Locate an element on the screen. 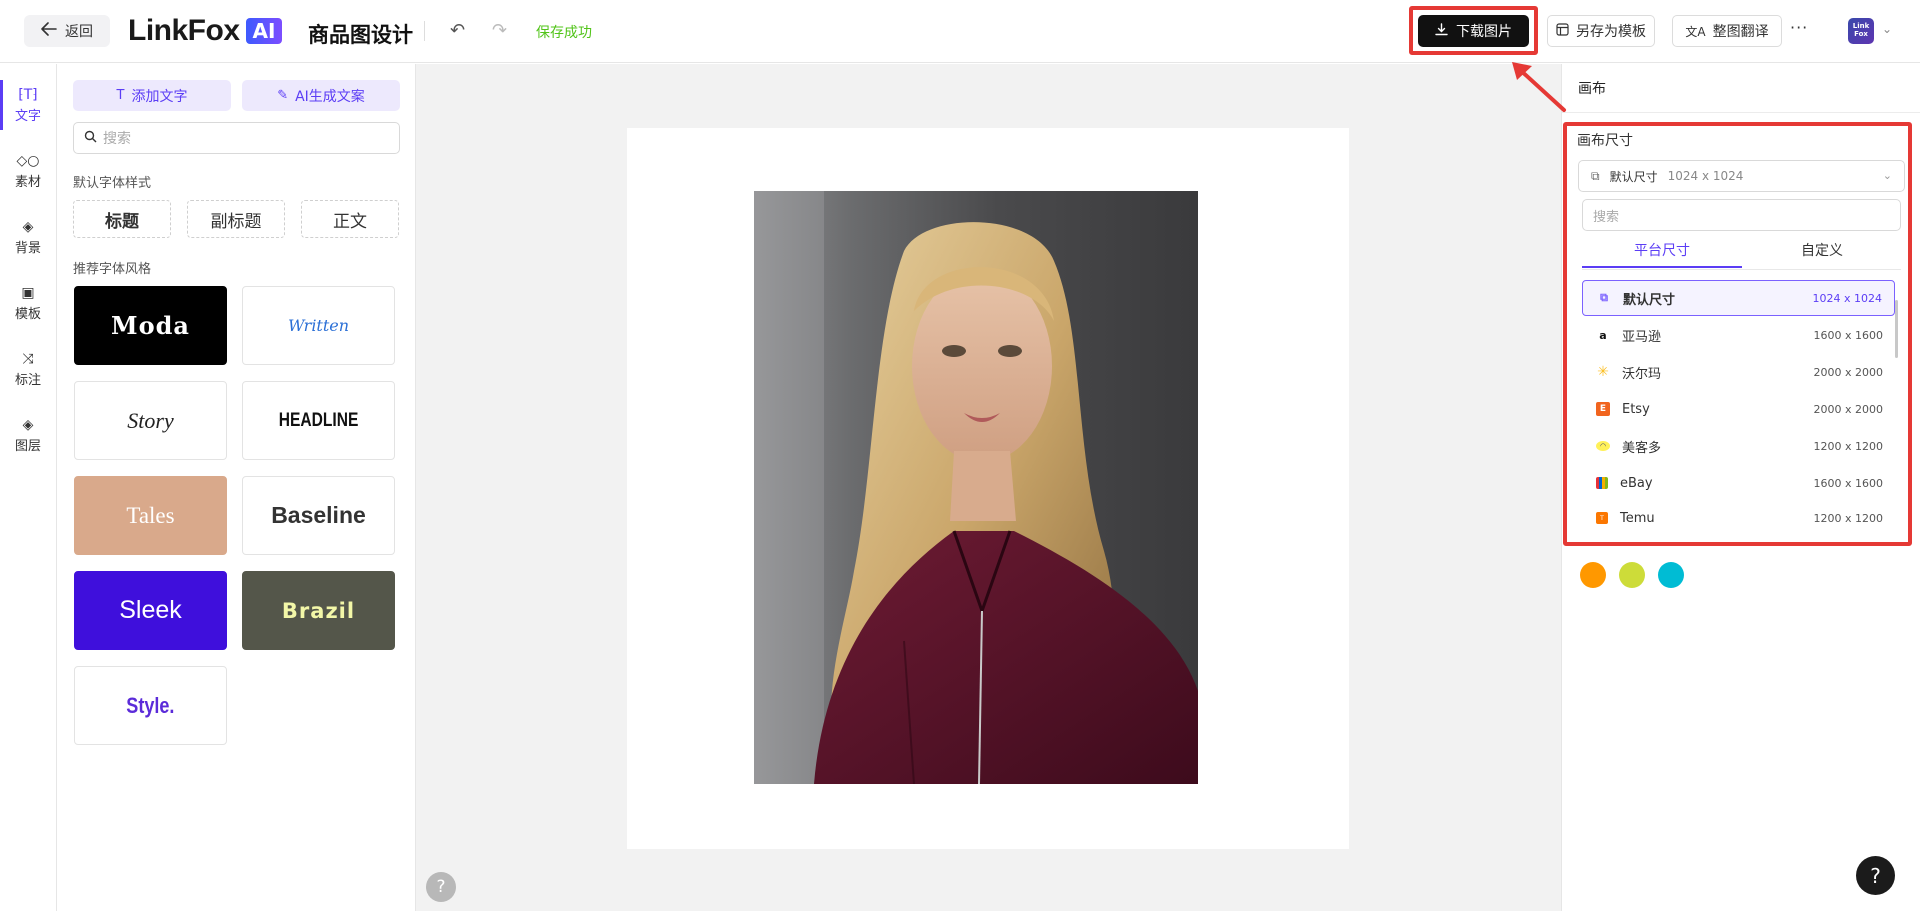 This screenshot has height=911, width=1920. back-label: 返回 is located at coordinates (79, 32).